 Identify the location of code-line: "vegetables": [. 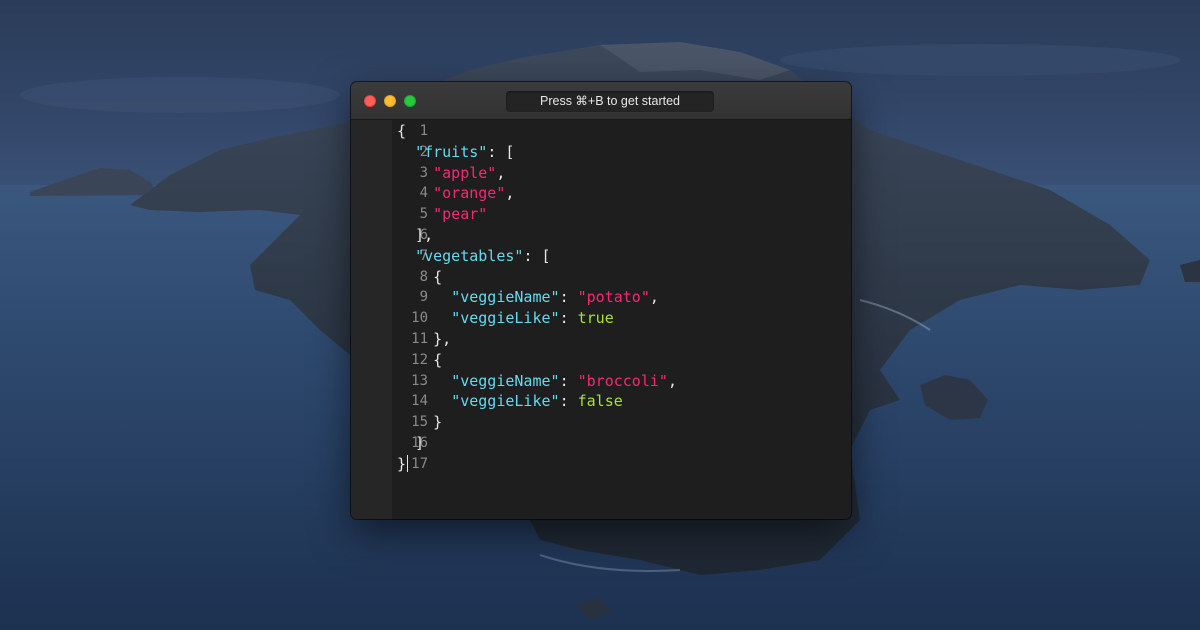
(537, 256).